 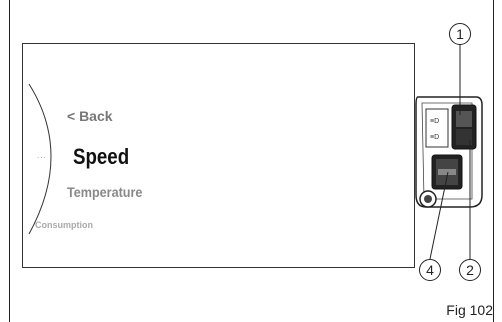 I want to click on callout-4: 4, so click(x=430, y=270).